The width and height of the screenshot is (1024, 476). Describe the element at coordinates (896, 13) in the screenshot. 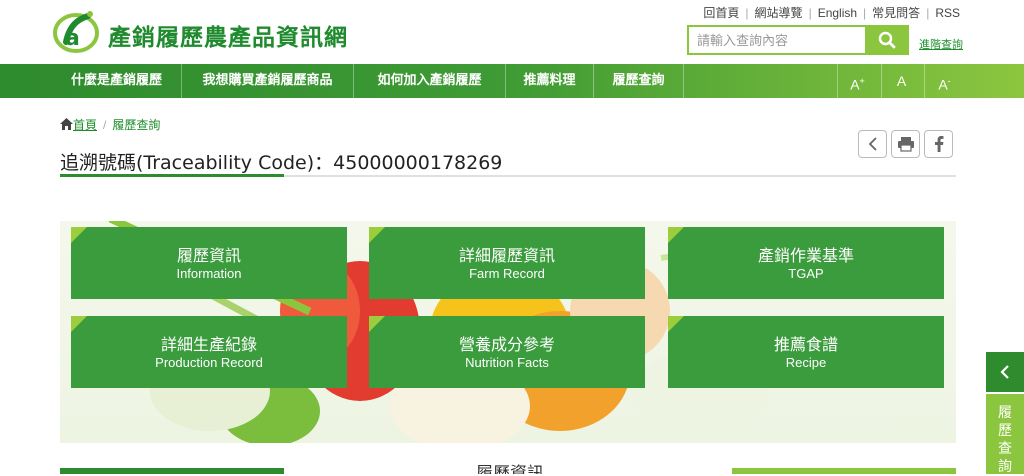

I see `toplink-faq: 常見問答` at that location.